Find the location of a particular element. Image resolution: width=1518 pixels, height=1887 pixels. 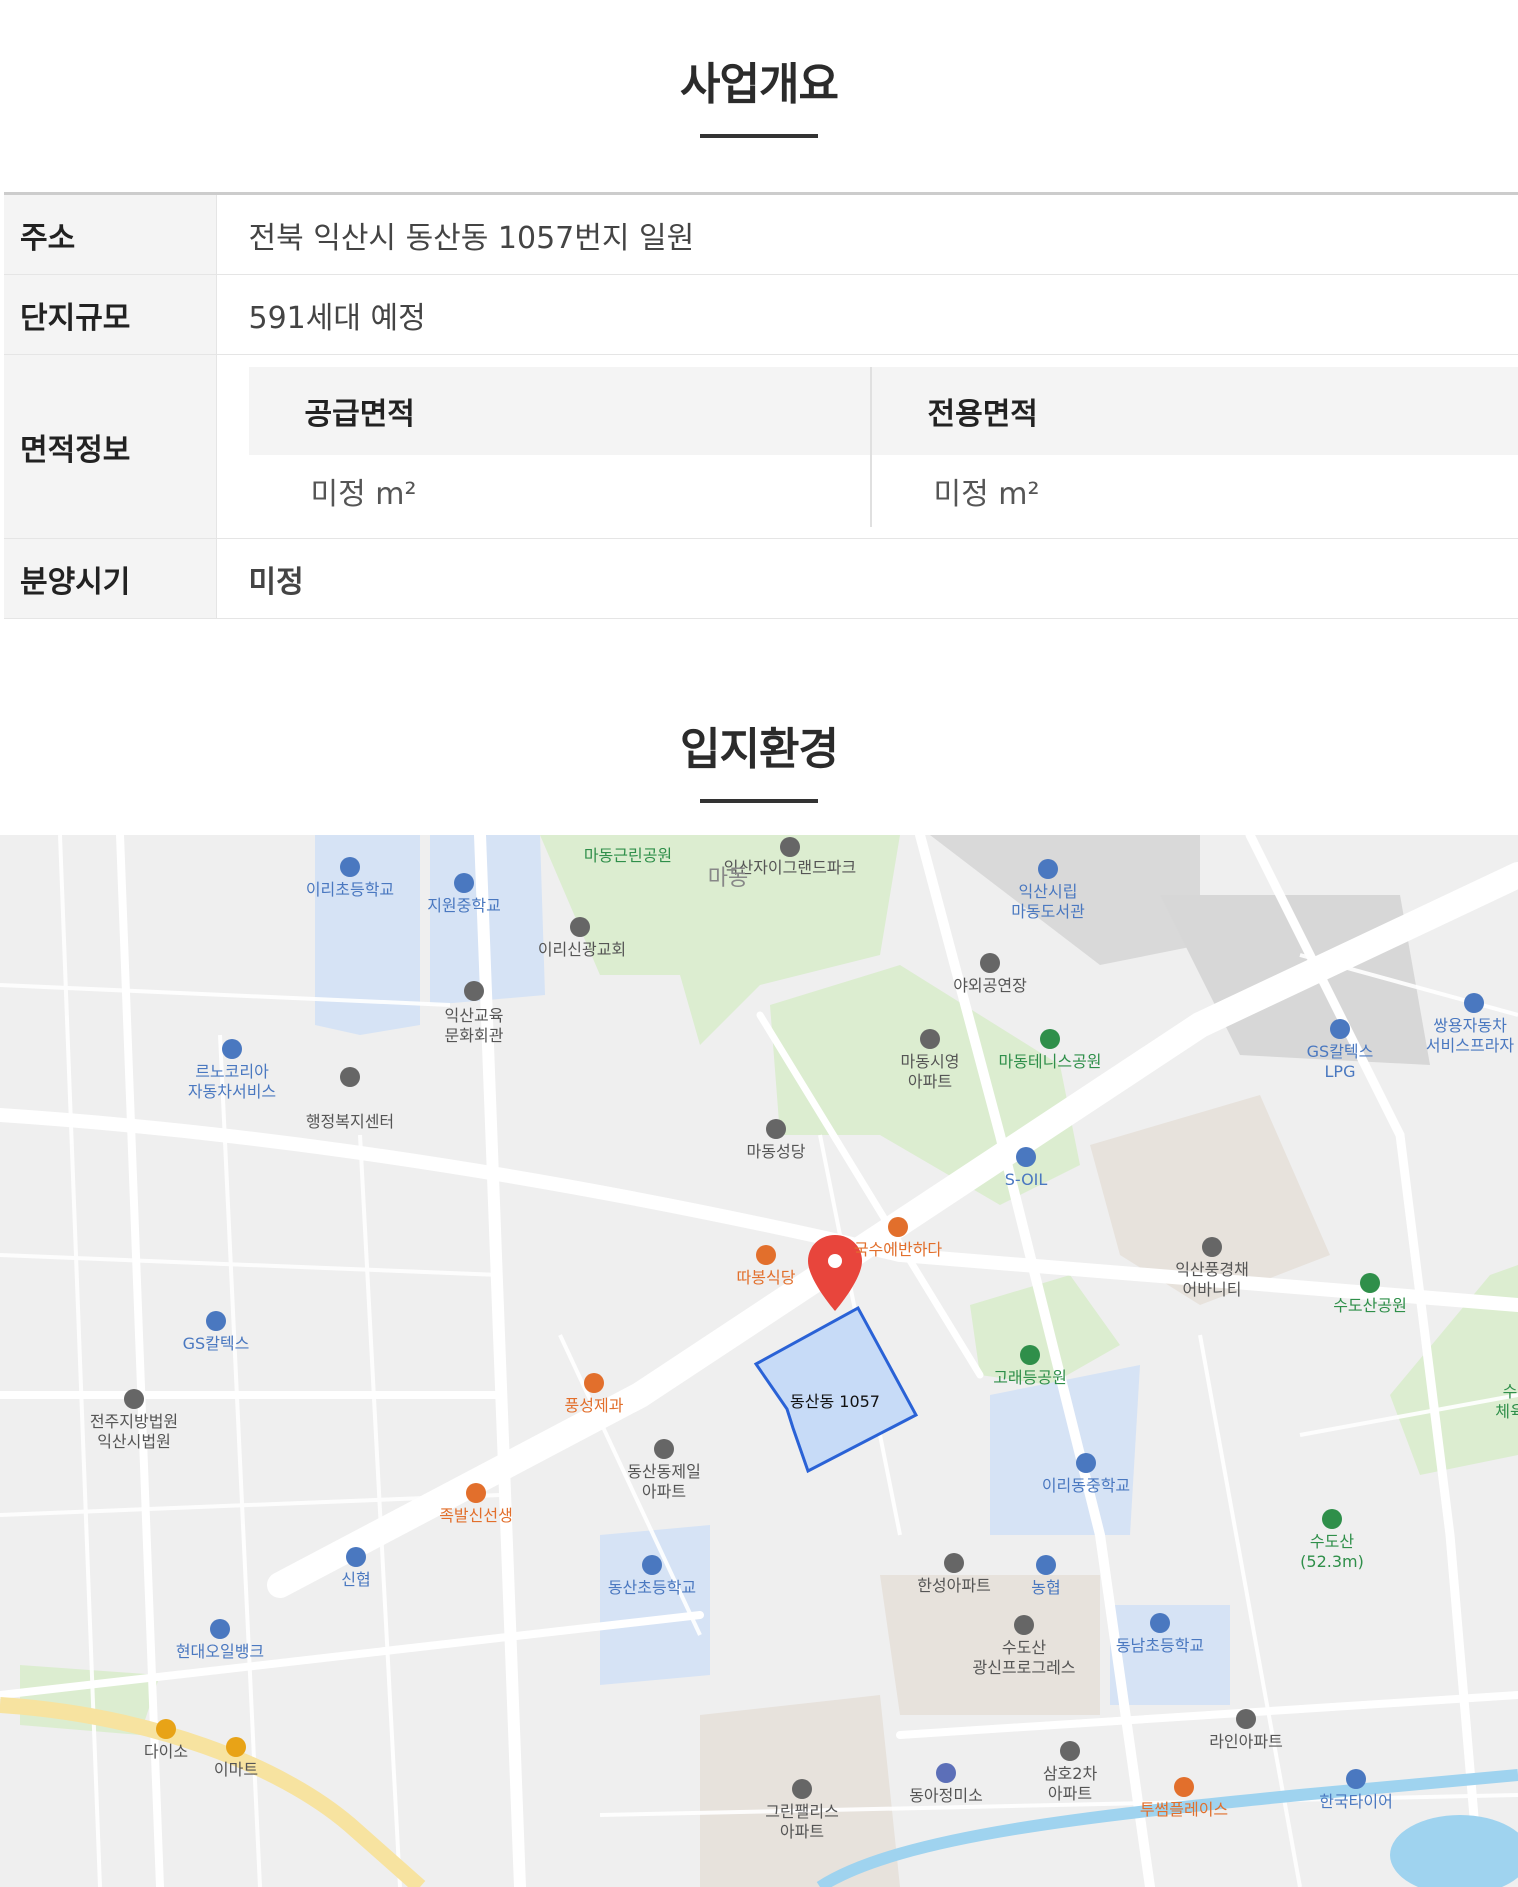

map-label: 쌍용자동차 is located at coordinates (1470, 1025).